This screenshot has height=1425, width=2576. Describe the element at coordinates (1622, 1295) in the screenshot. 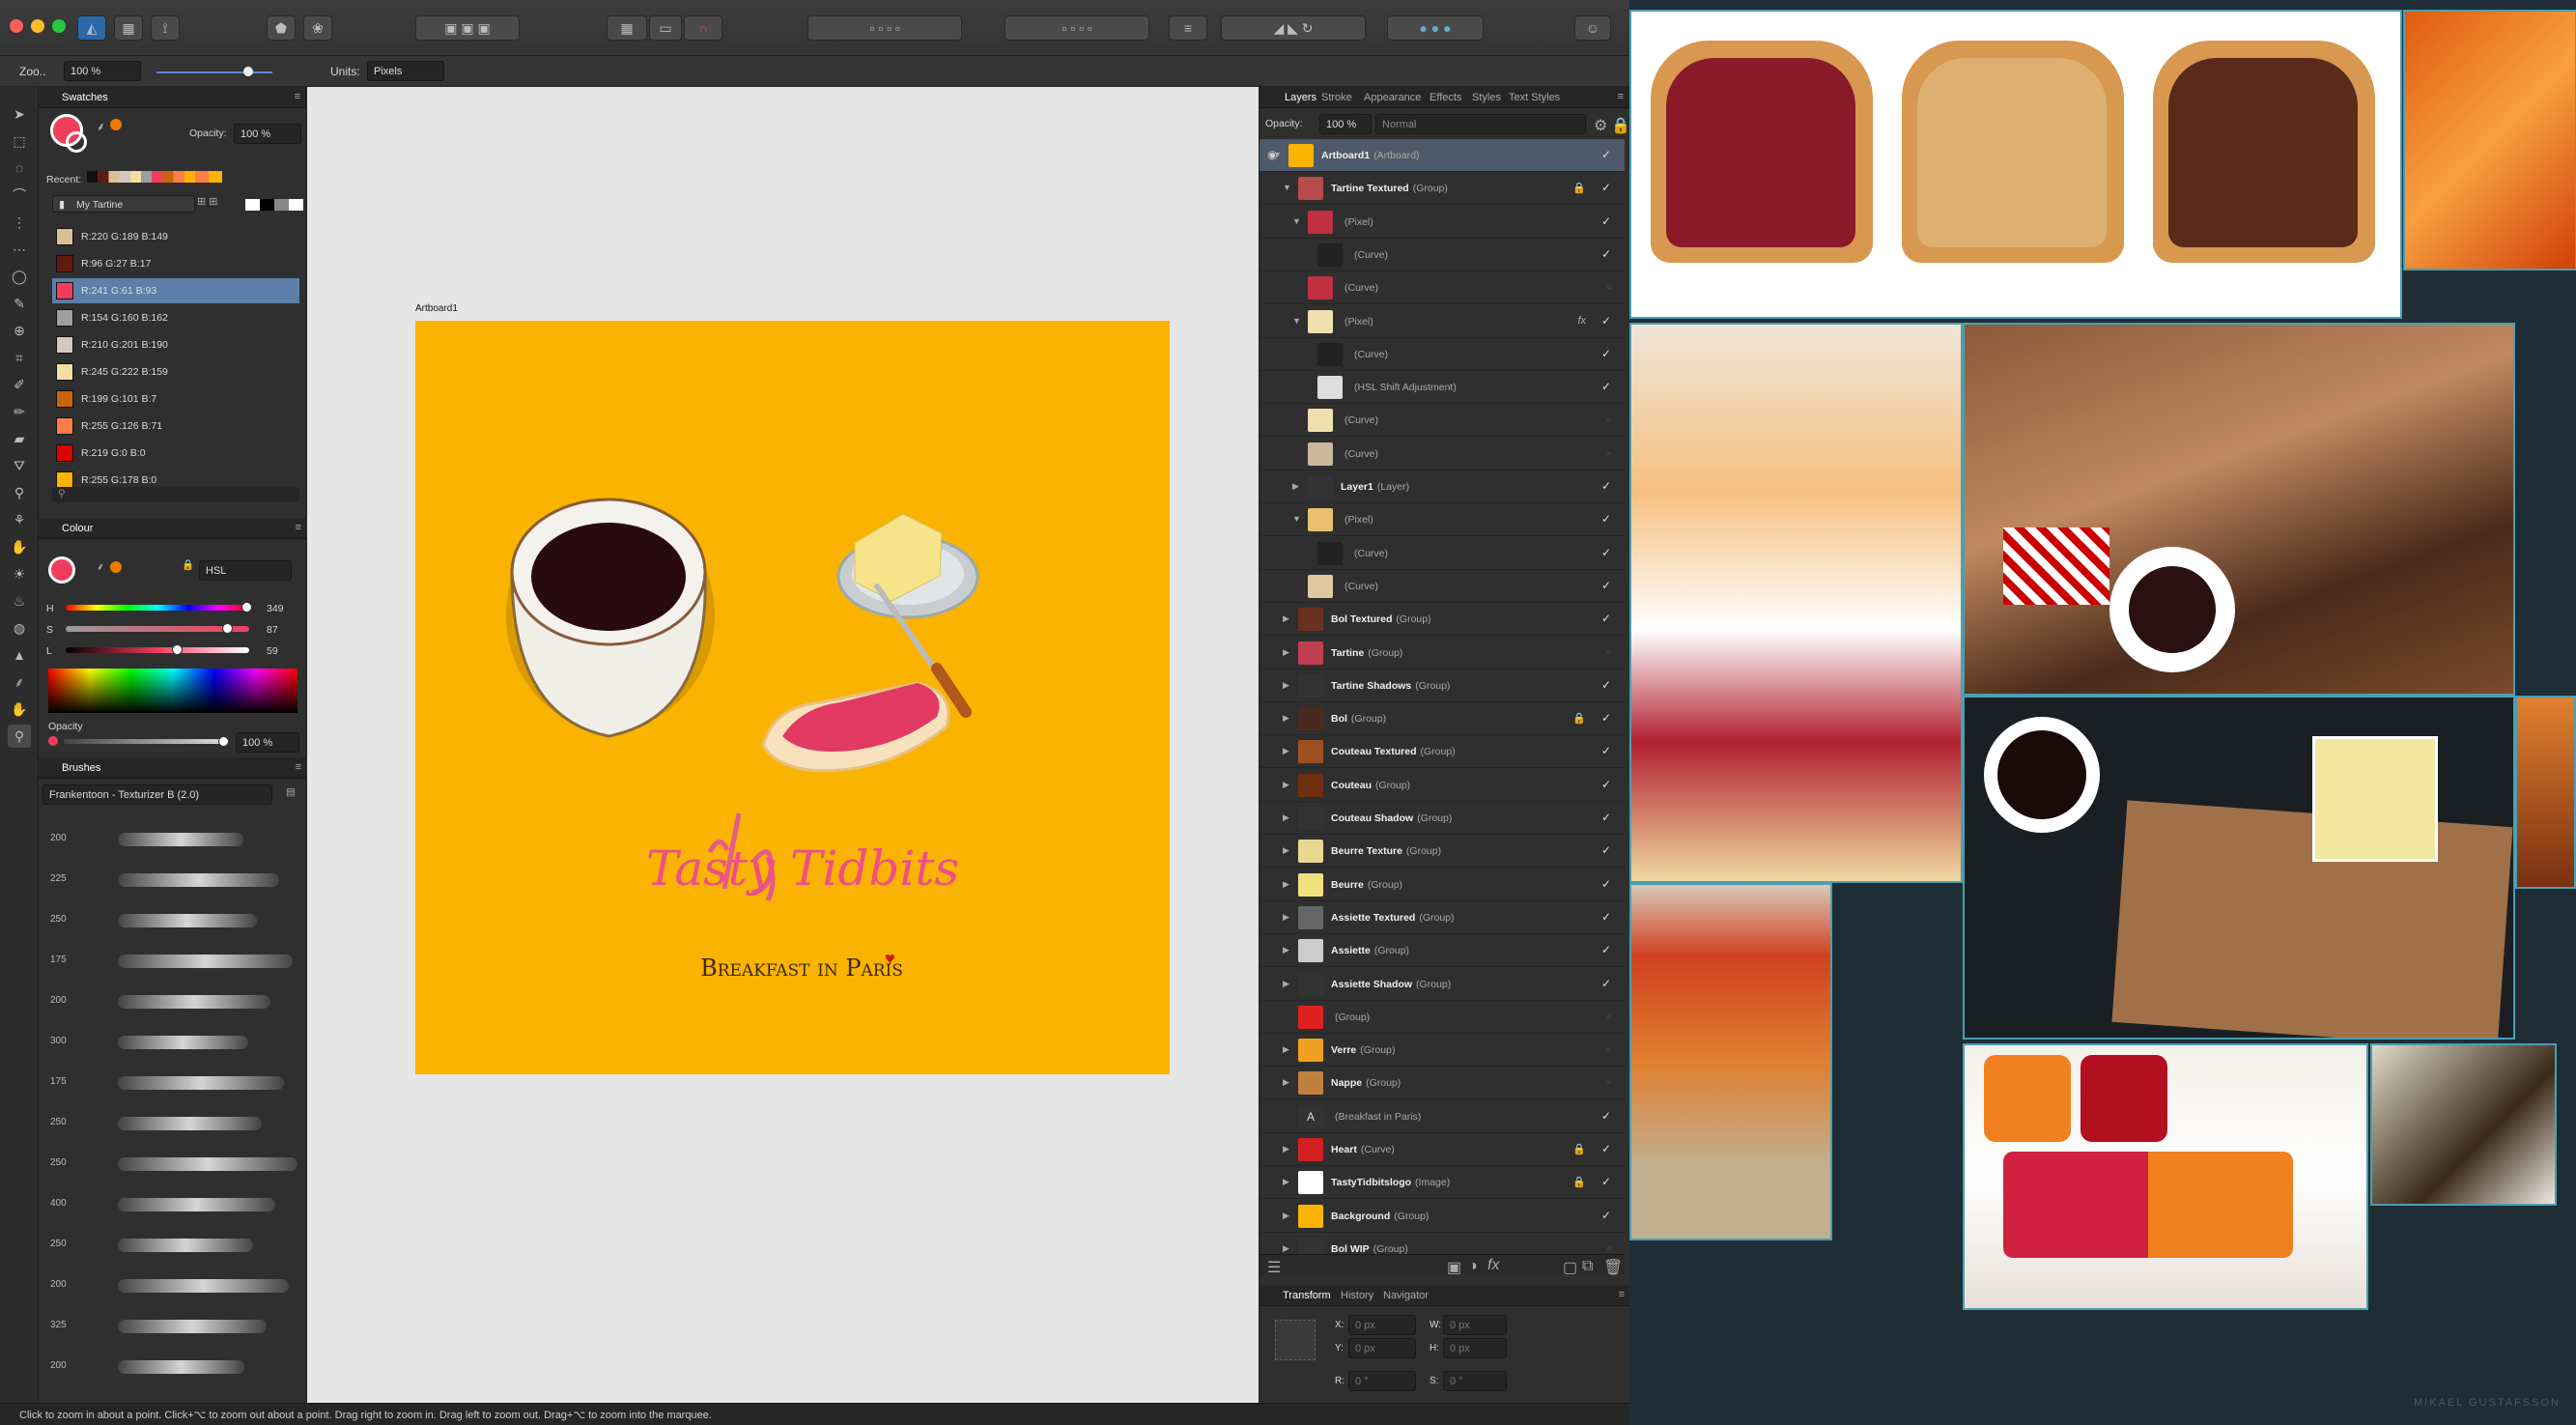

I see `transform-menu-icon: ≡` at that location.